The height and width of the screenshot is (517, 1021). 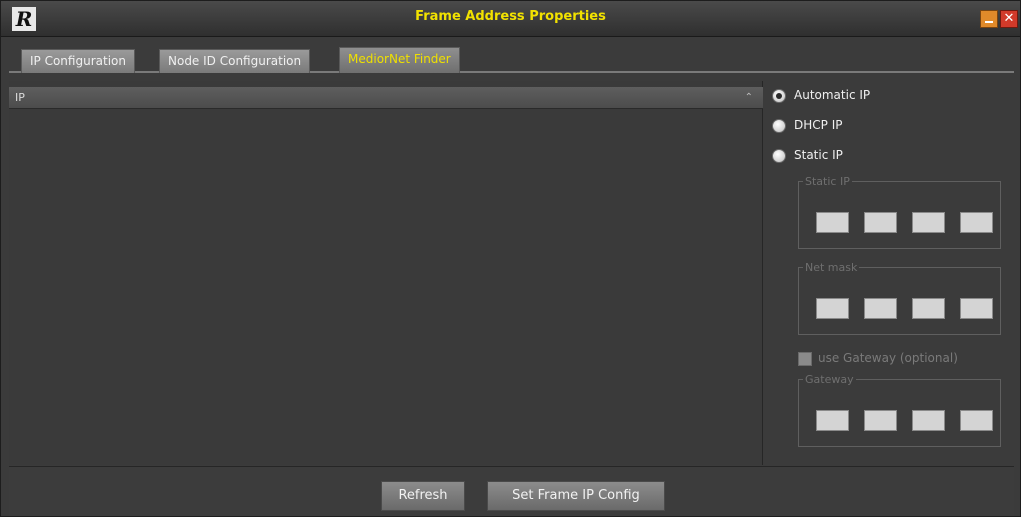 What do you see at coordinates (510, 16) in the screenshot?
I see `window-title: Frame Address Properties` at bounding box center [510, 16].